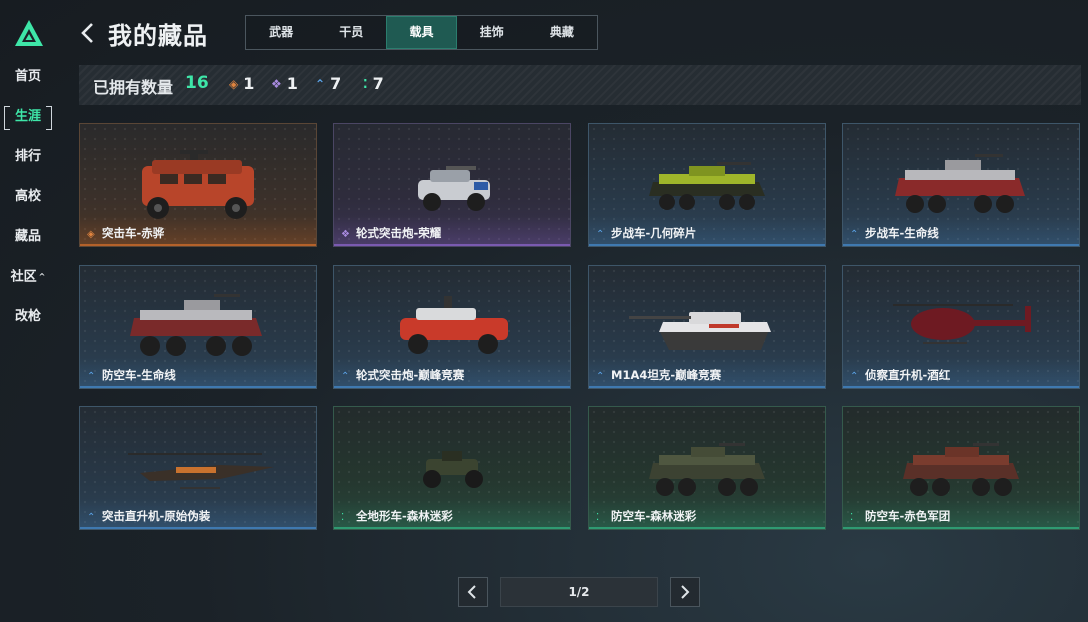  What do you see at coordinates (328, 83) in the screenshot?
I see `rarity-count-blue: ⌃ 7` at bounding box center [328, 83].